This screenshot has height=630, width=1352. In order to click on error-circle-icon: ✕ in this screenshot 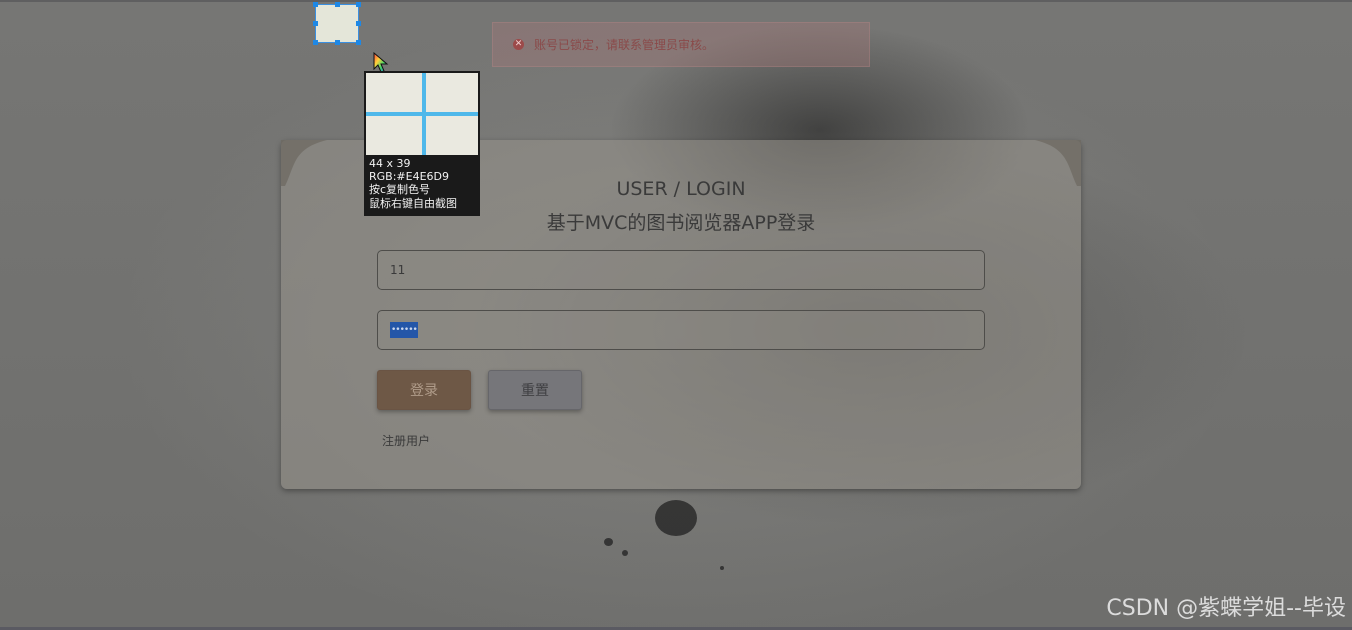, I will do `click(518, 44)`.